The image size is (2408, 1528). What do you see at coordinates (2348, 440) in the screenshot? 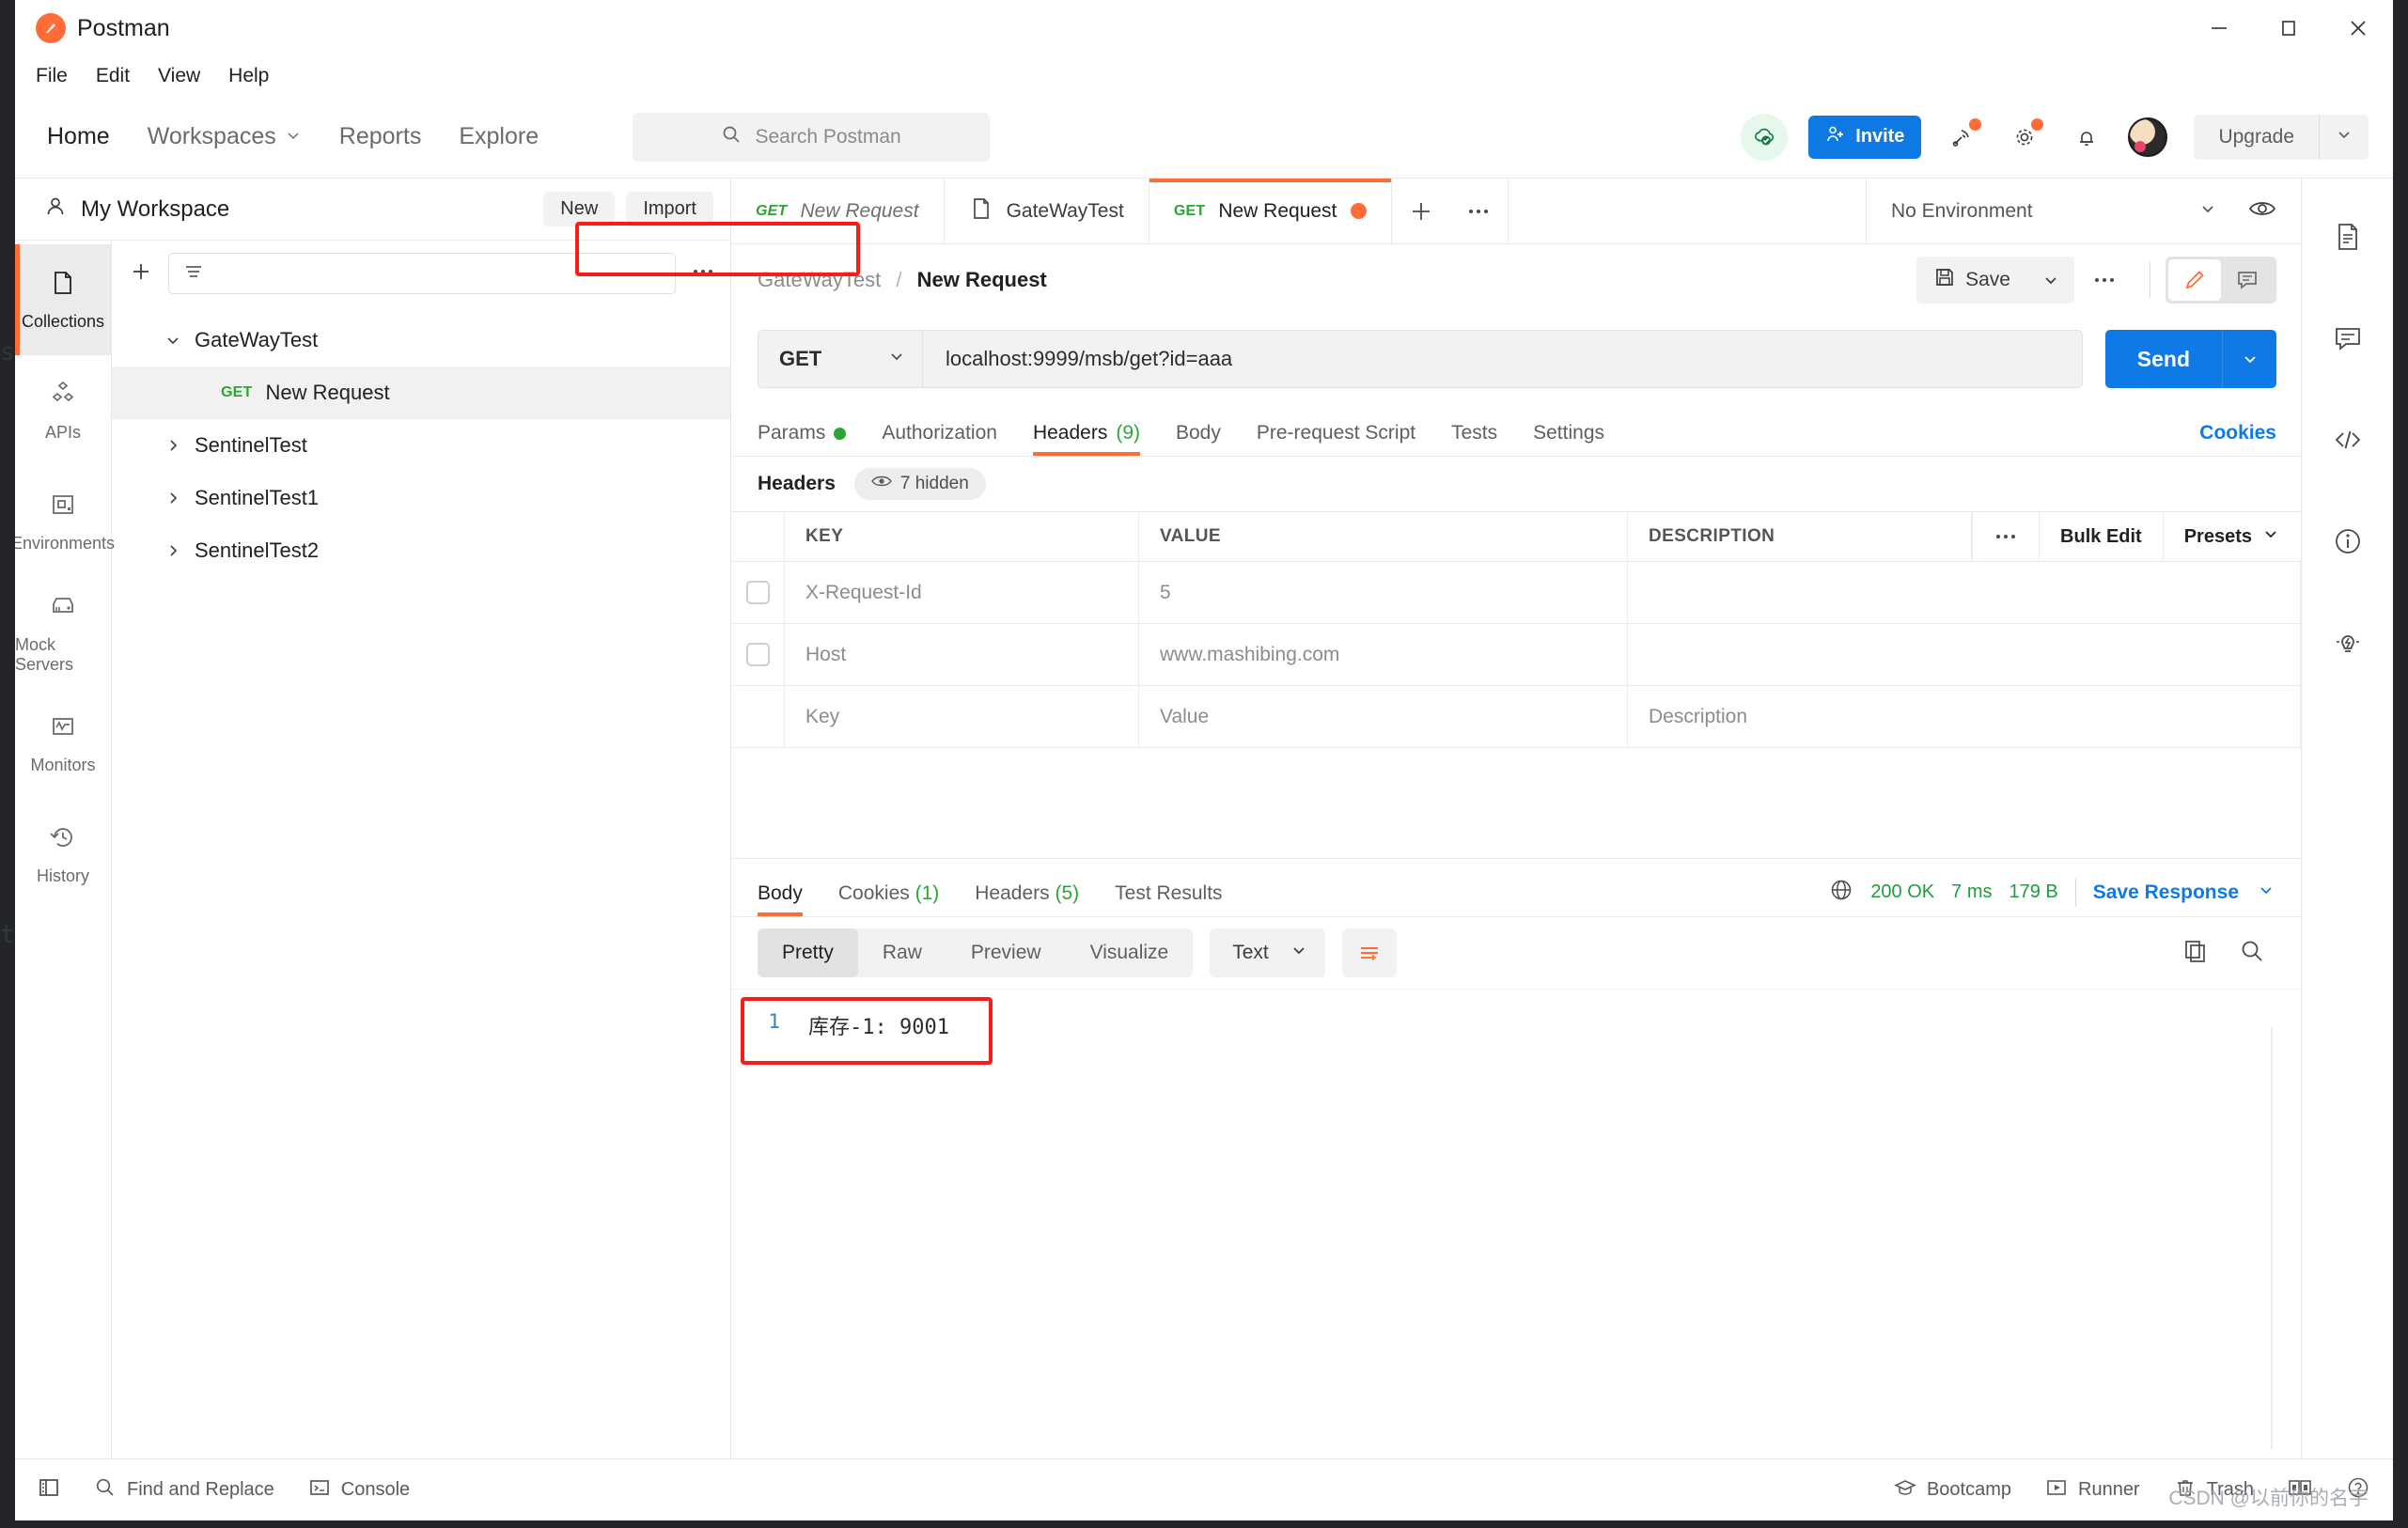
I see `code-icon` at bounding box center [2348, 440].